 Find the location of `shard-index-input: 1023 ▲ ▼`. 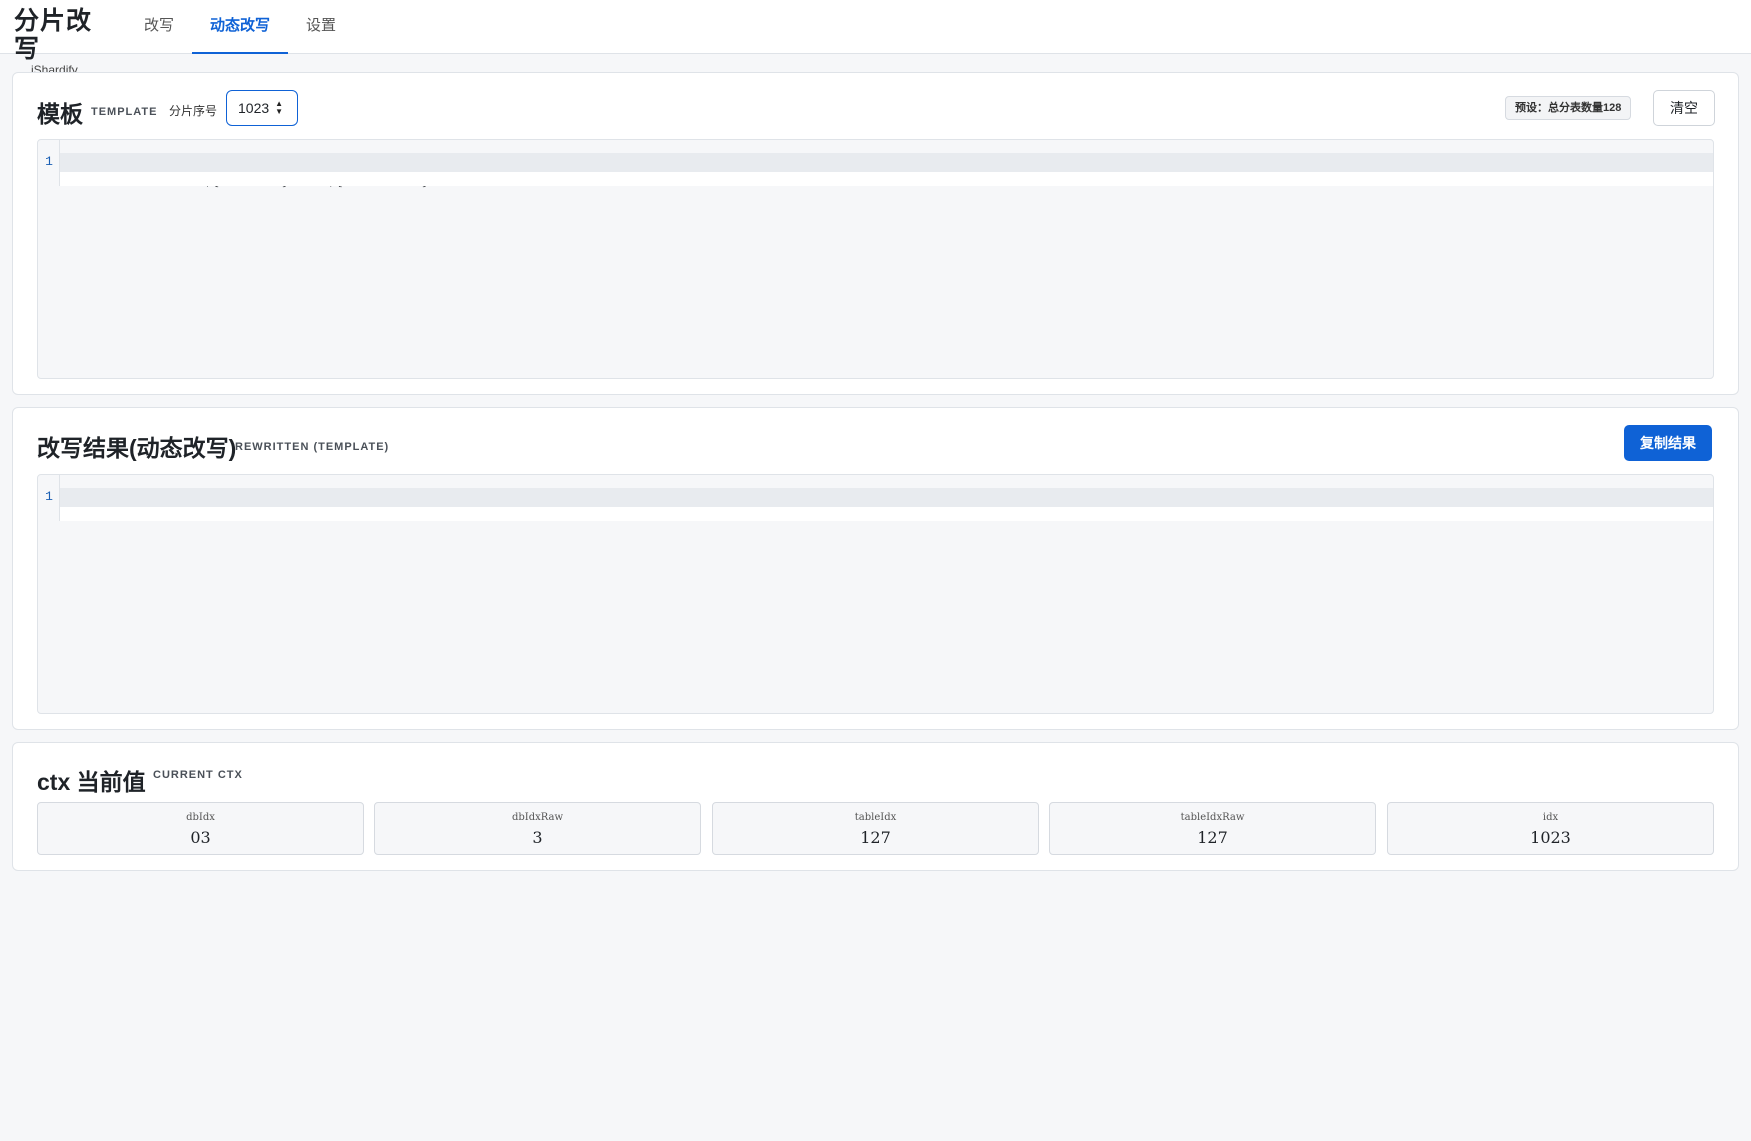

shard-index-input: 1023 ▲ ▼ is located at coordinates (262, 108).